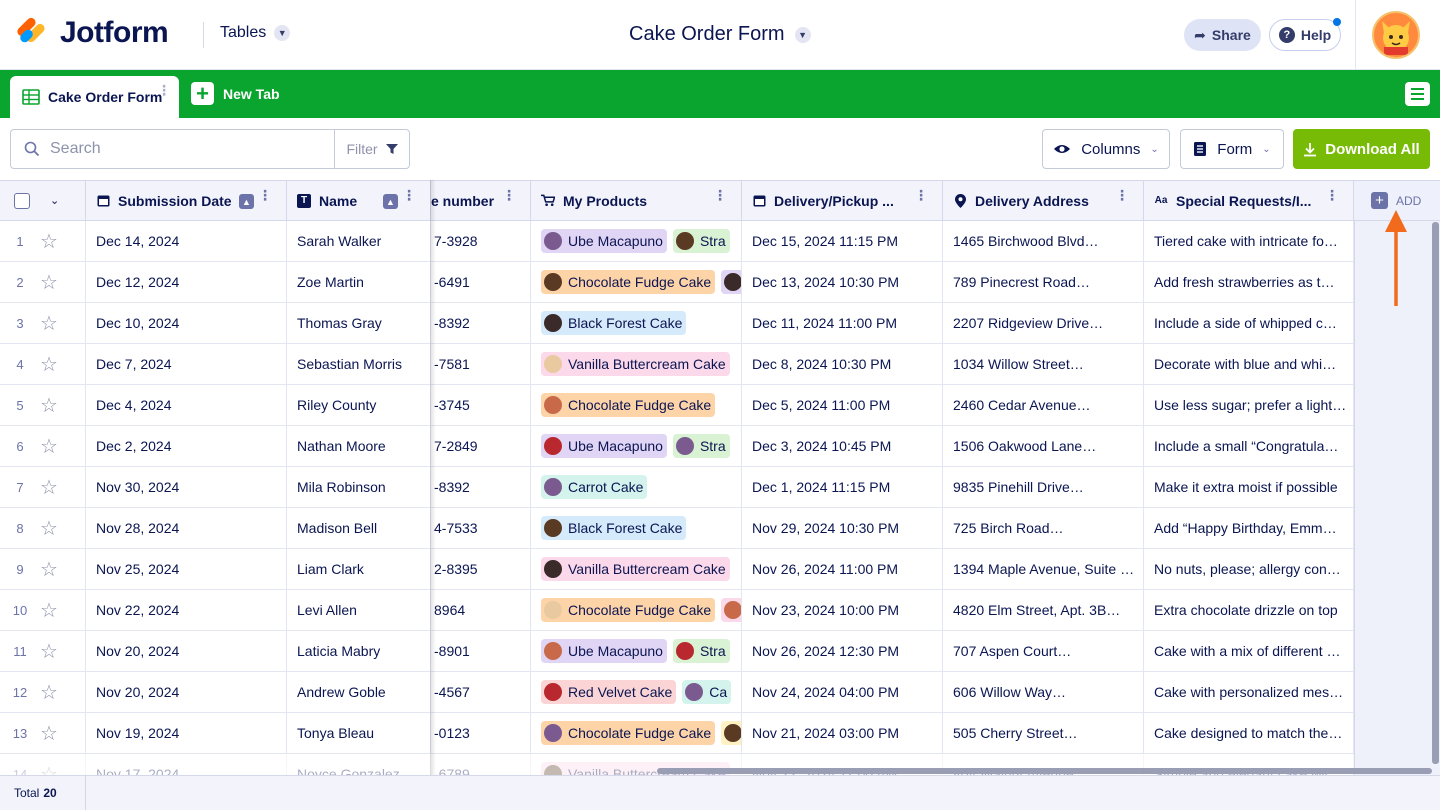 Image resolution: width=1440 pixels, height=810 pixels. What do you see at coordinates (186, 446) in the screenshot?
I see `submission-date-cell: Dec 2, 2024` at bounding box center [186, 446].